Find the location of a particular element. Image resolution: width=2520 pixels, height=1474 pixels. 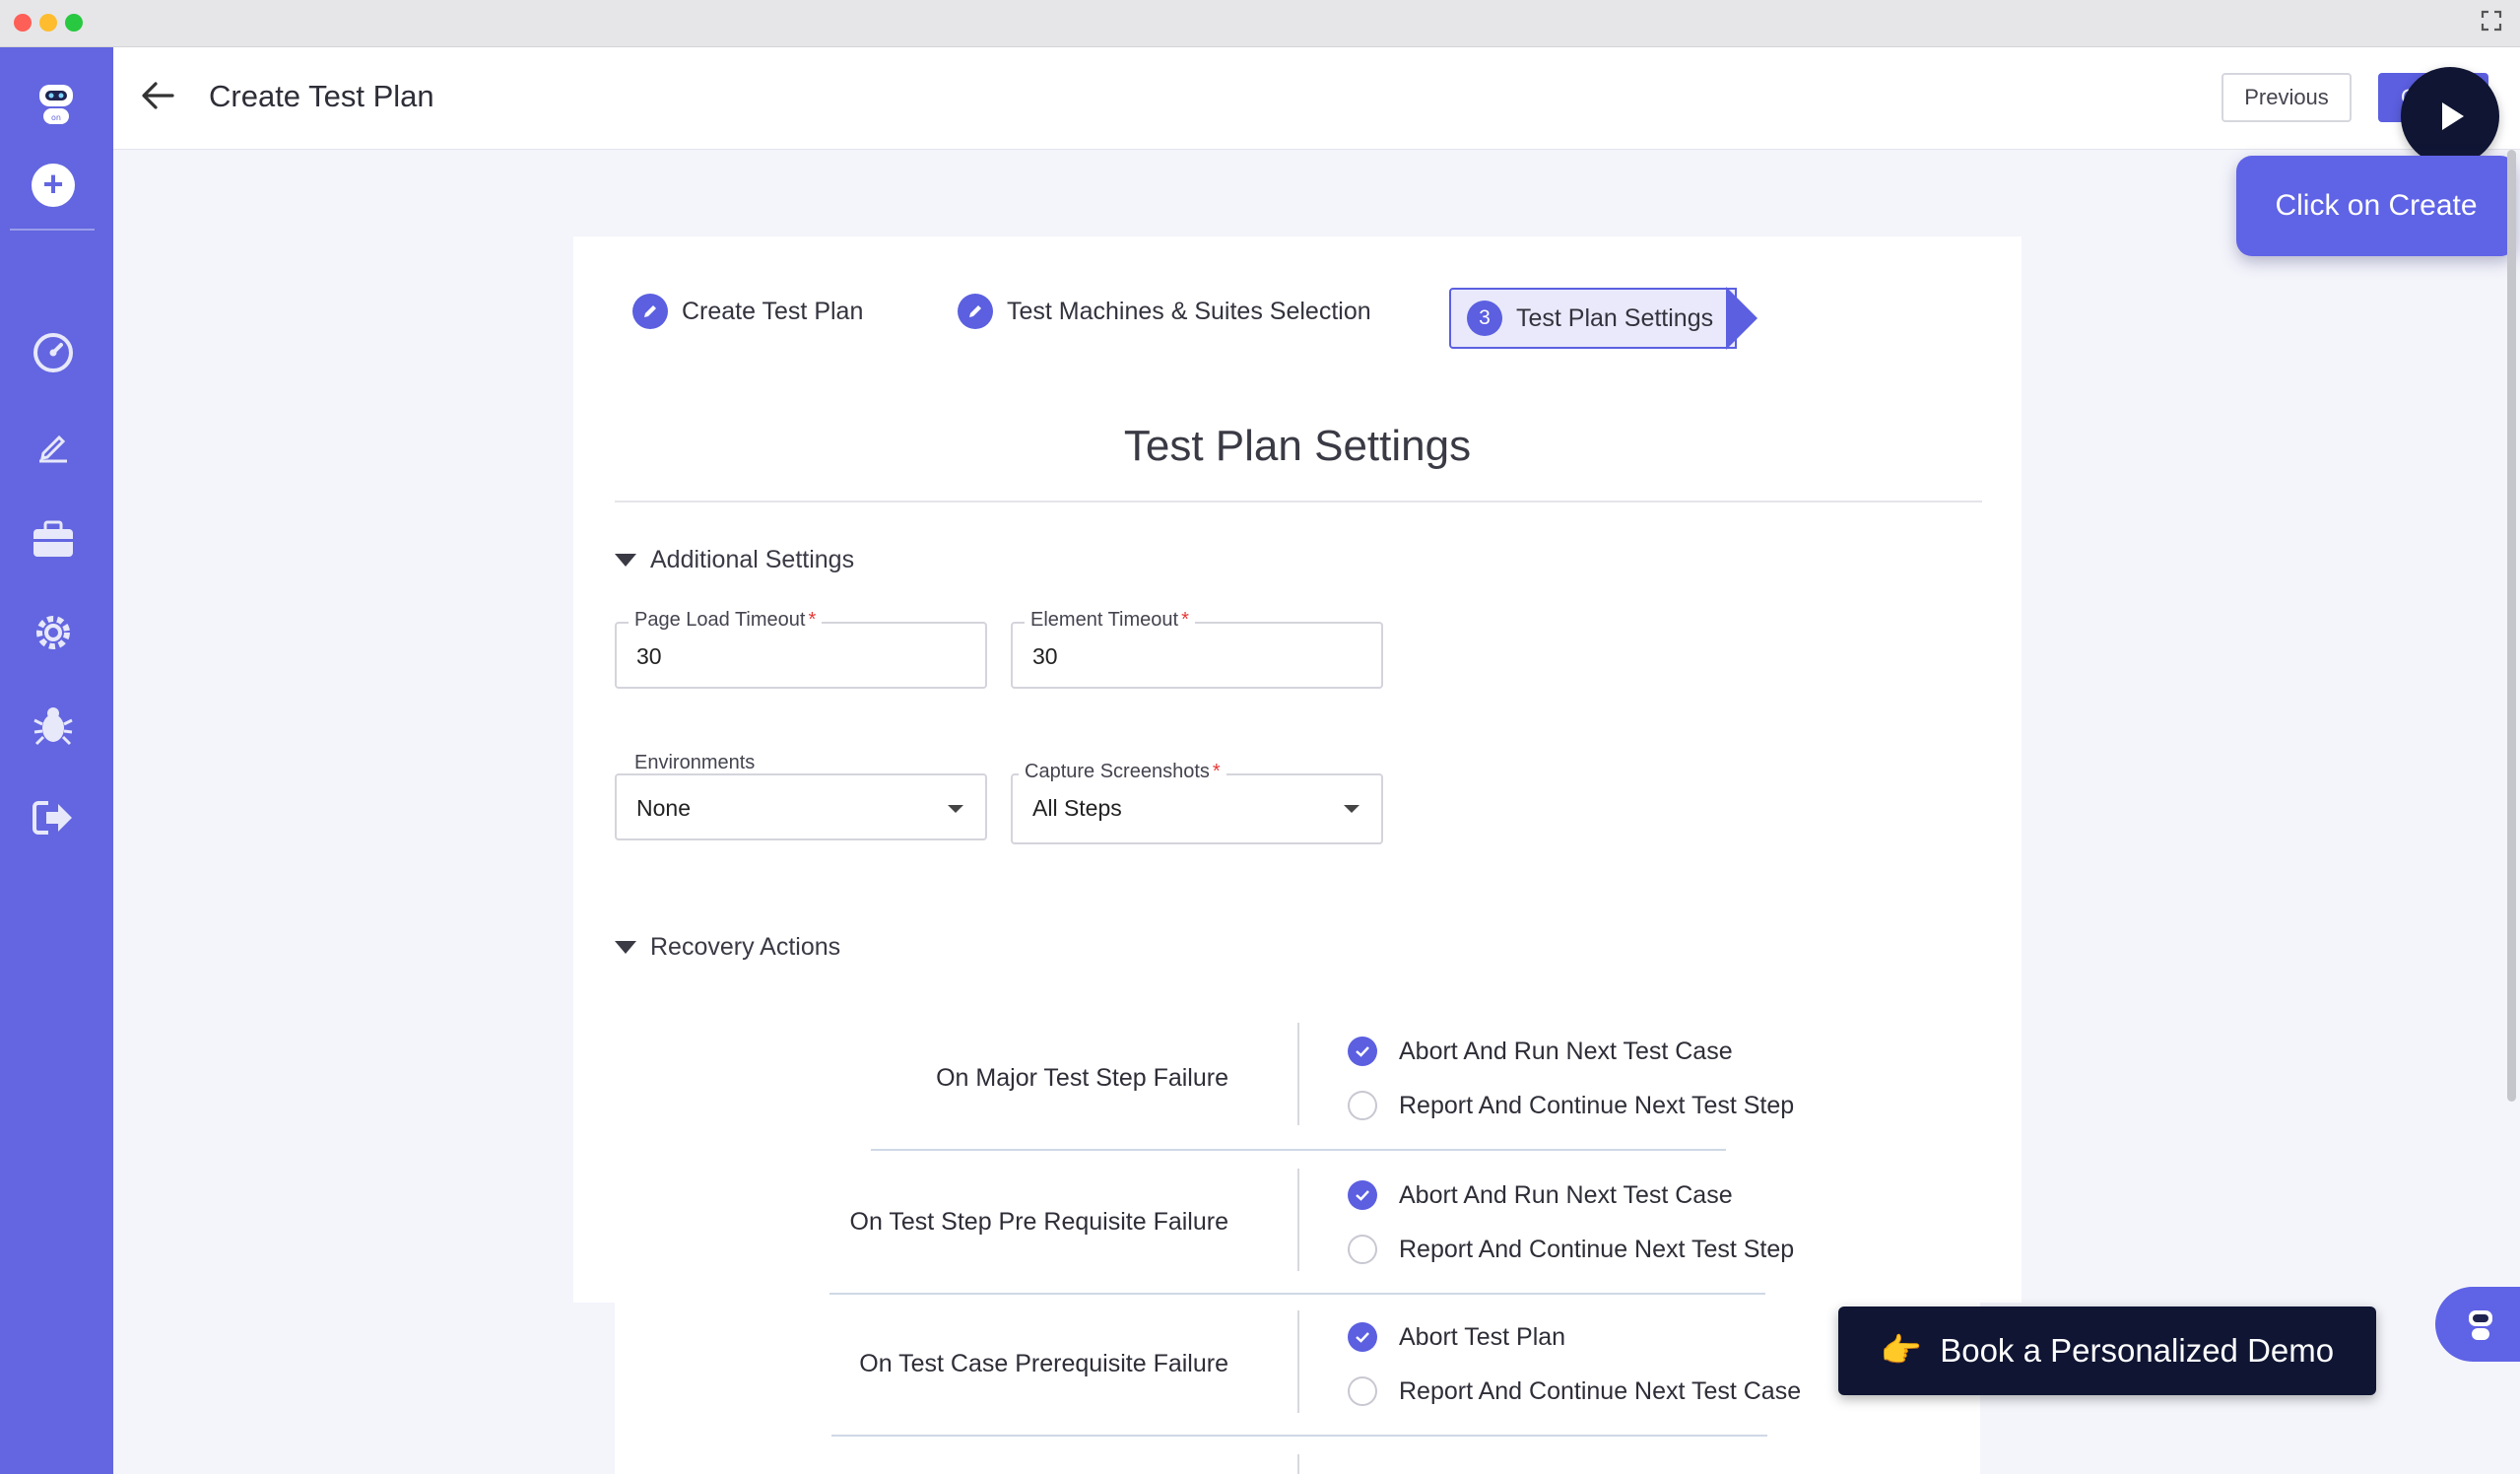

sidebar: on + is located at coordinates (56, 761).